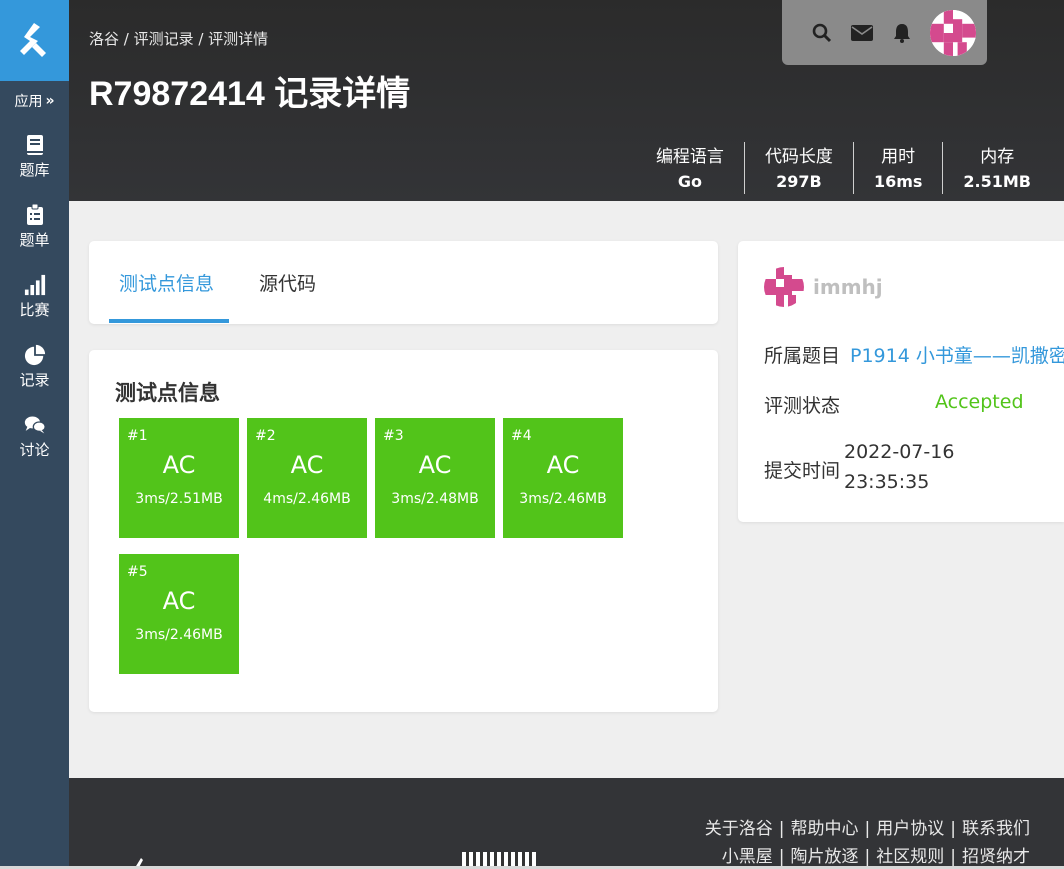 This screenshot has height=869, width=1064. I want to click on sidebar-item-problems: 题库, so click(34, 156).